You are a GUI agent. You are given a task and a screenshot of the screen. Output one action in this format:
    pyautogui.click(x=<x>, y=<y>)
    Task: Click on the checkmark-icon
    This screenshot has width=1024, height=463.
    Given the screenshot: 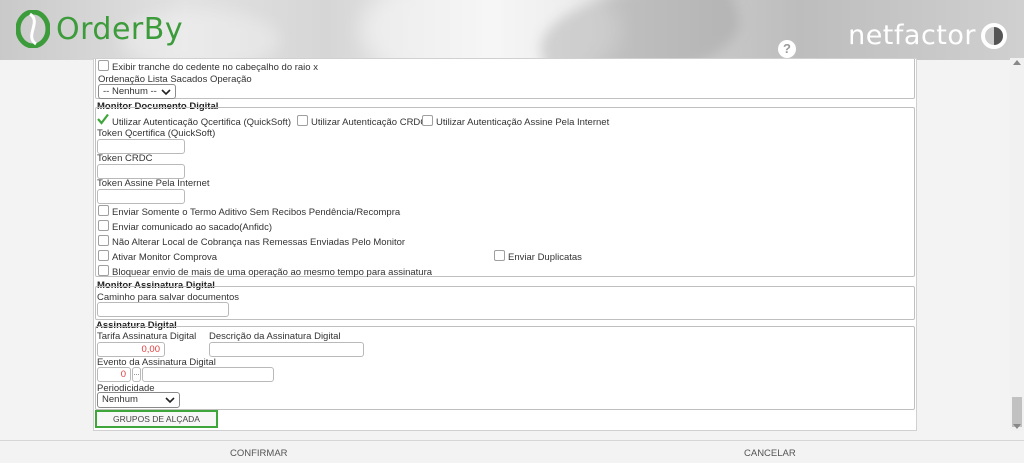 What is the action you would take?
    pyautogui.click(x=103, y=119)
    